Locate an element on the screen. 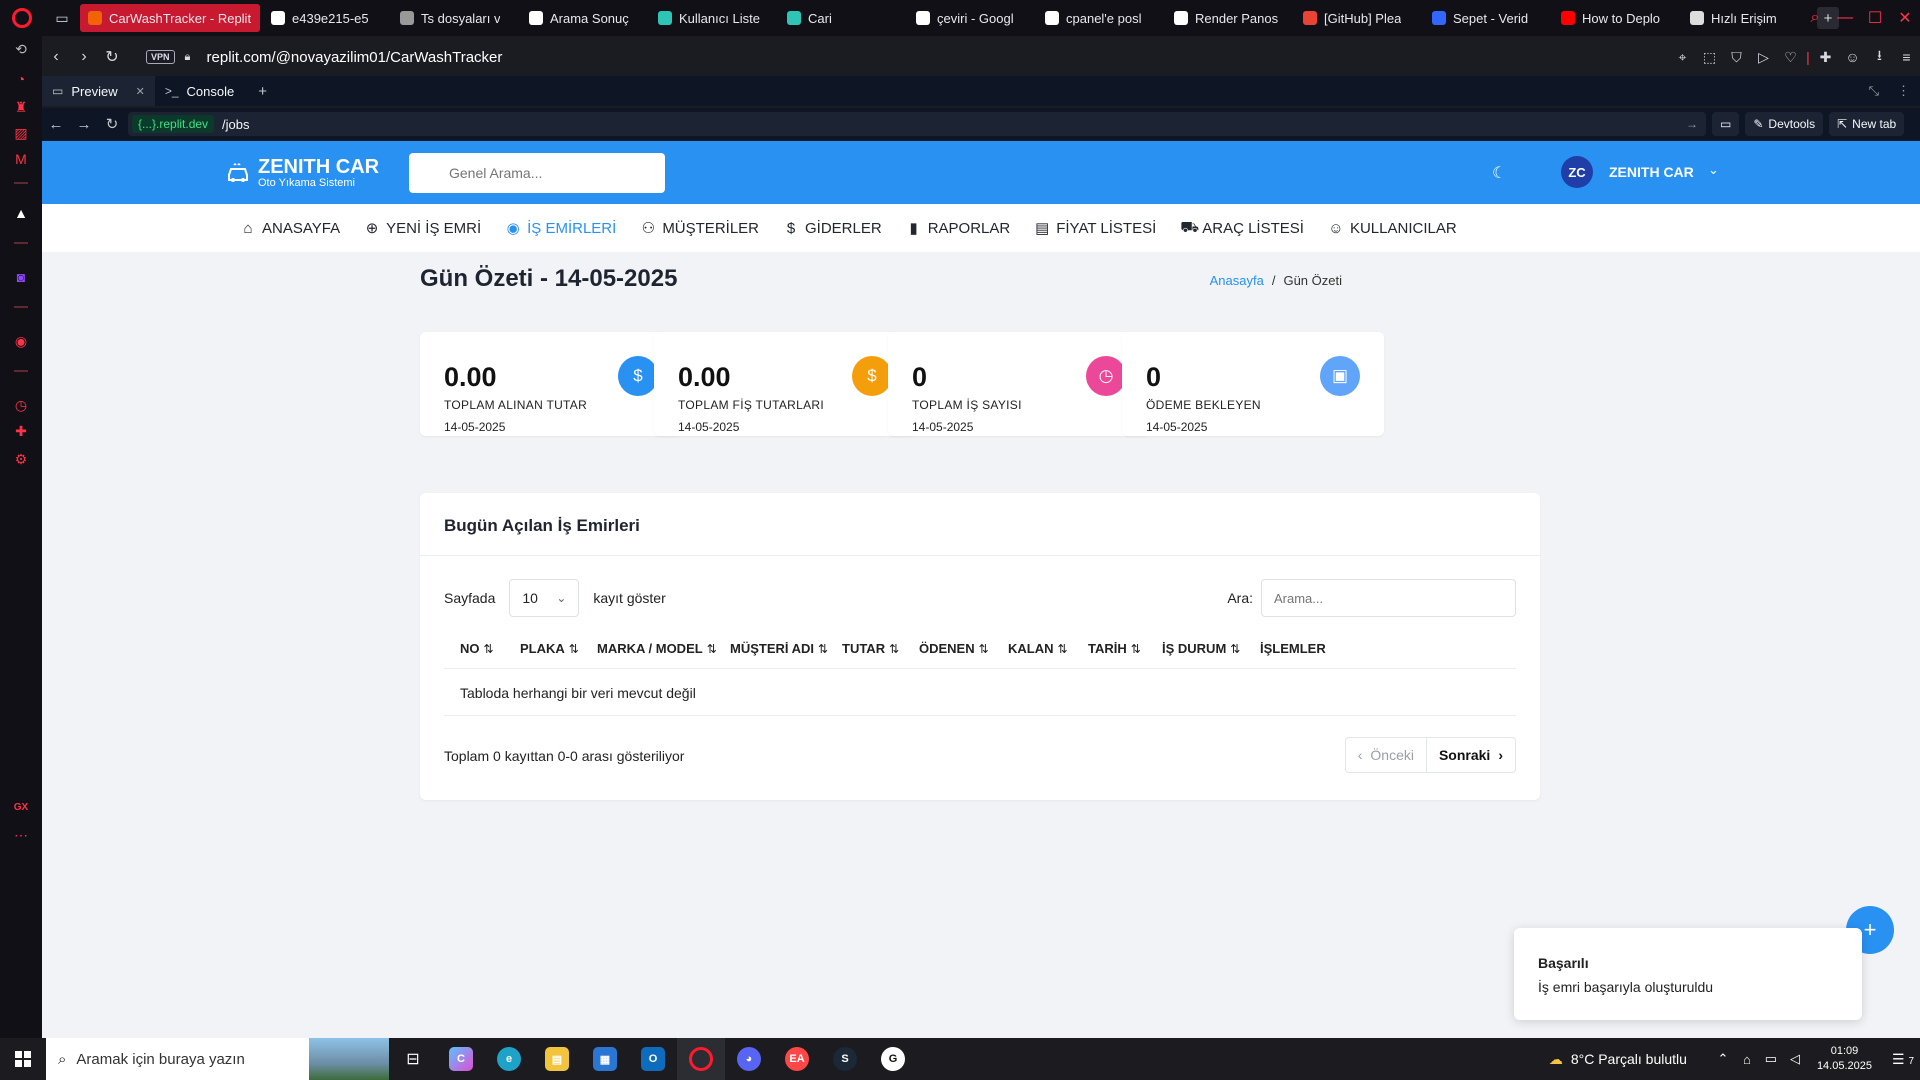 The image size is (1920, 1080). avatar: ZC is located at coordinates (1577, 172).